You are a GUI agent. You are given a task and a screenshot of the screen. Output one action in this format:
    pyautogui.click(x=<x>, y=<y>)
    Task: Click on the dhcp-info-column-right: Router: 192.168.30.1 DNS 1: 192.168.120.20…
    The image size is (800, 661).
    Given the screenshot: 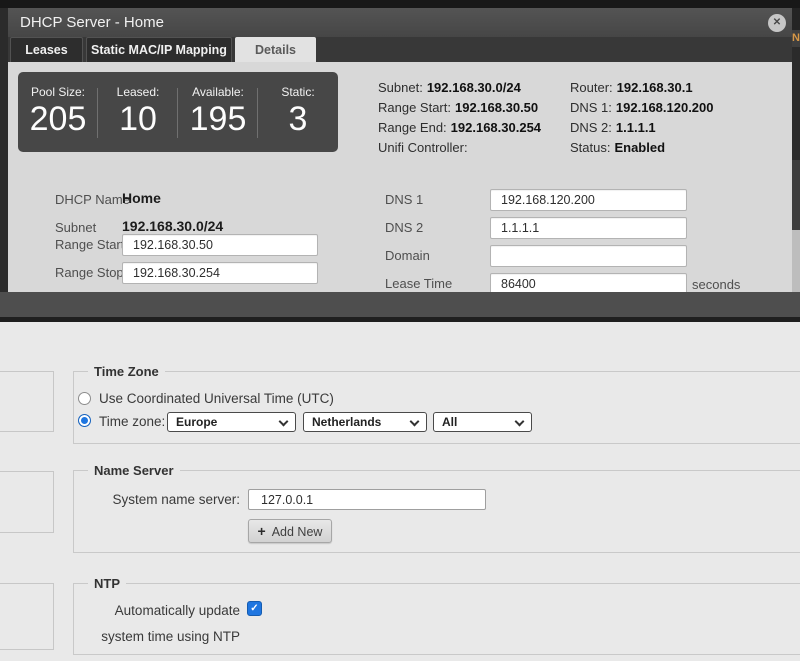 What is the action you would take?
    pyautogui.click(x=642, y=118)
    